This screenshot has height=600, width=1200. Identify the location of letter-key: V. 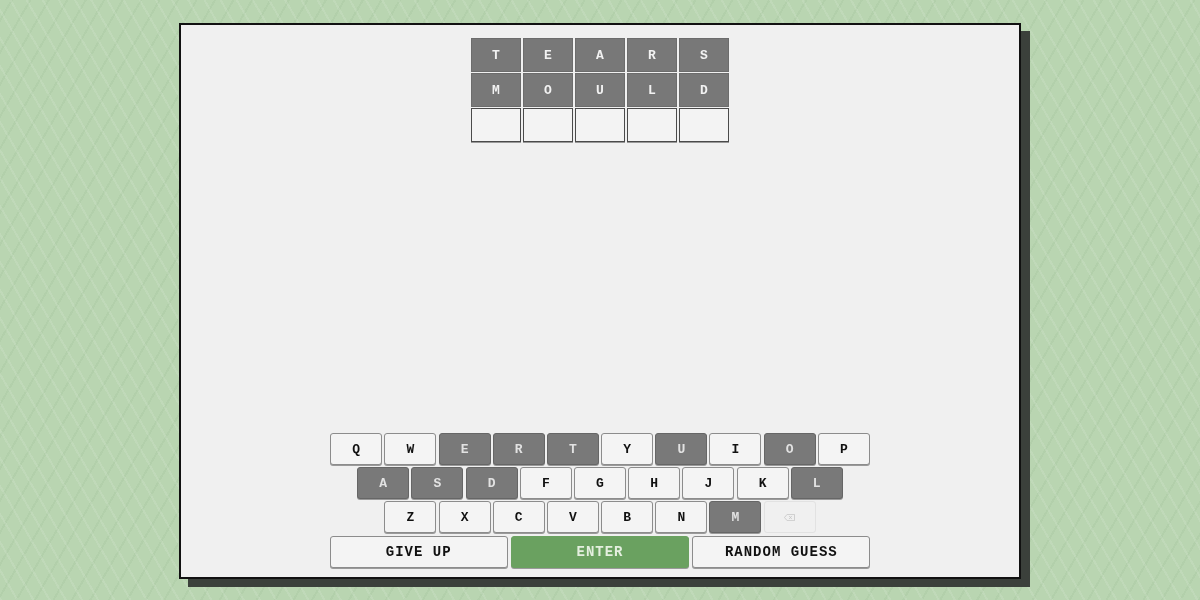
(572, 517).